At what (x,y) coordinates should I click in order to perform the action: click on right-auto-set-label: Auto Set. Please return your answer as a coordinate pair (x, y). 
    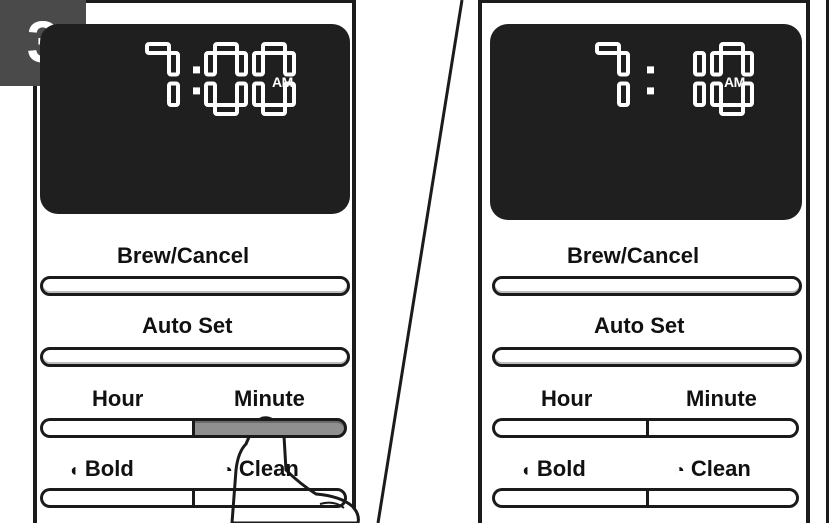
    Looking at the image, I should click on (639, 325).